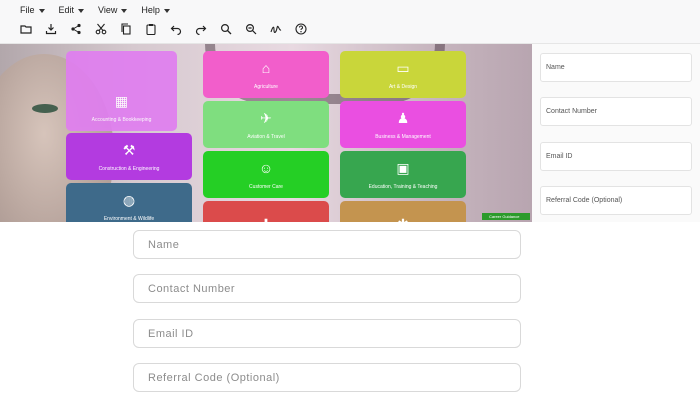 The image size is (700, 400). I want to click on referral-code-field: Referral Code (Optional), so click(327, 377).